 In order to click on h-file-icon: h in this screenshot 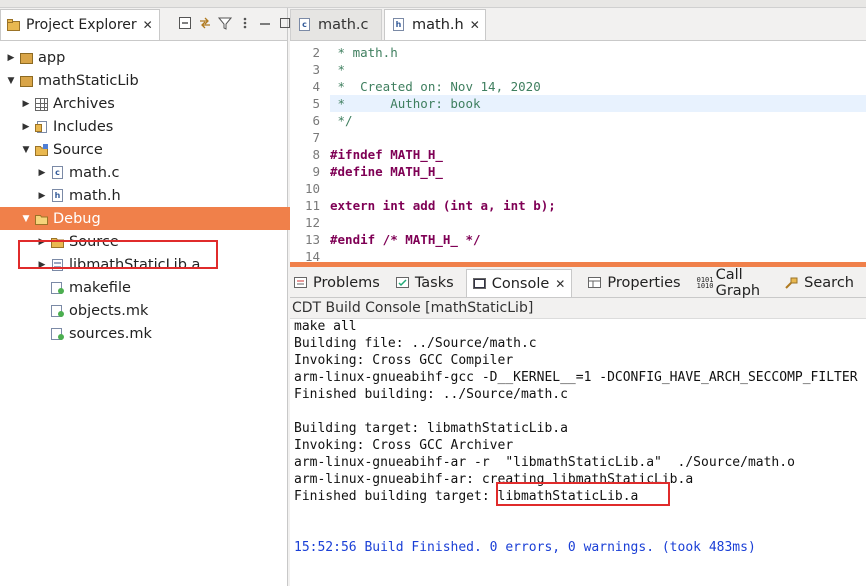, I will do `click(58, 195)`.